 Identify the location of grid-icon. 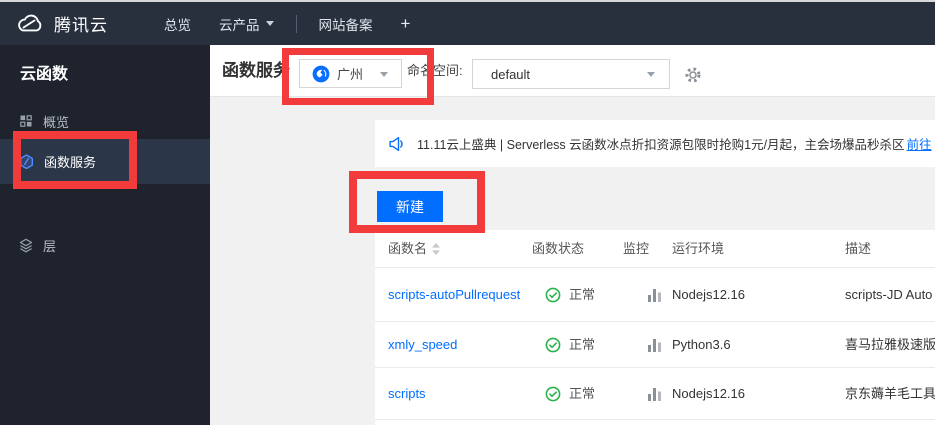
(26, 121).